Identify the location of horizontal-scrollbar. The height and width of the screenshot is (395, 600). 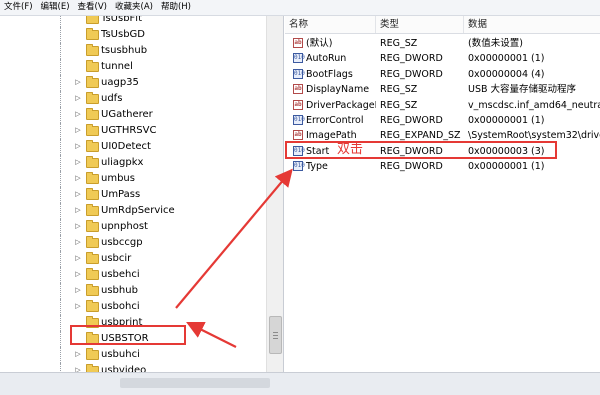
(195, 383).